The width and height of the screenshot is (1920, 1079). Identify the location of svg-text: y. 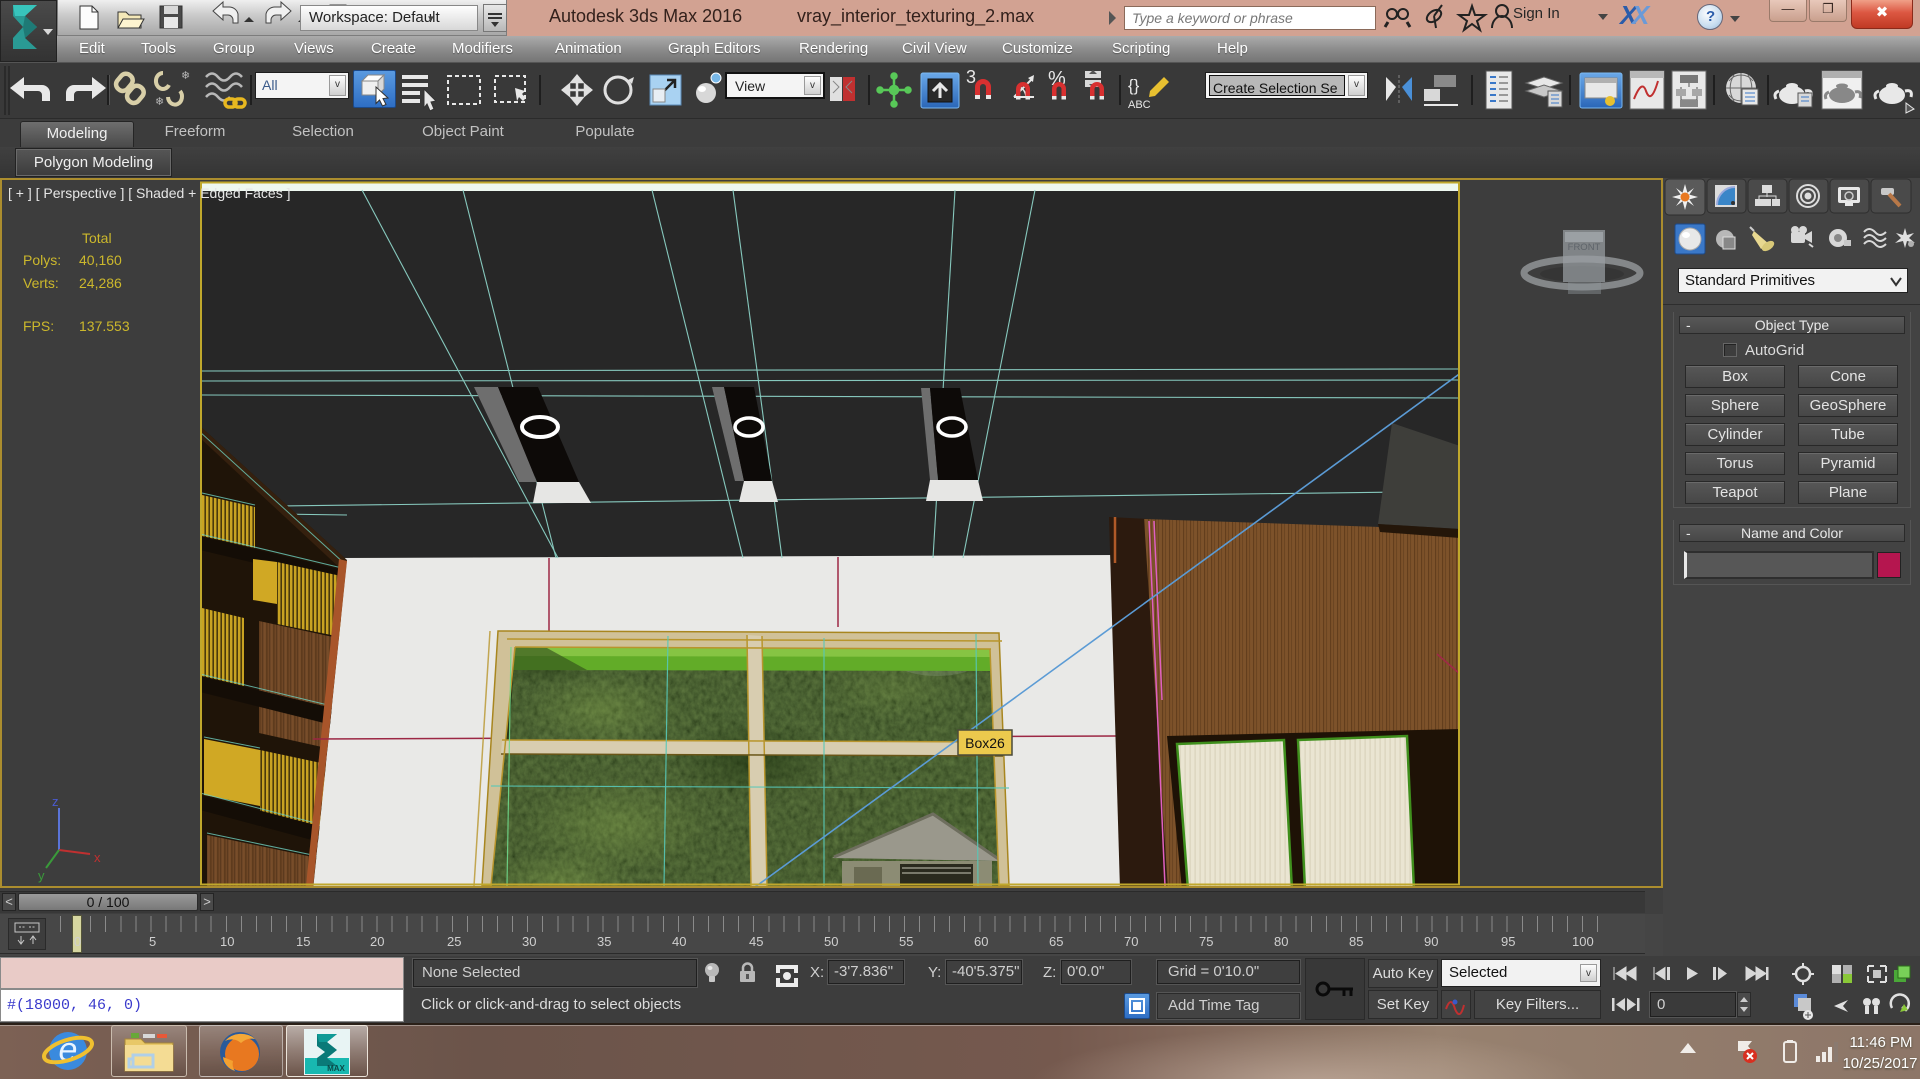
(41, 875).